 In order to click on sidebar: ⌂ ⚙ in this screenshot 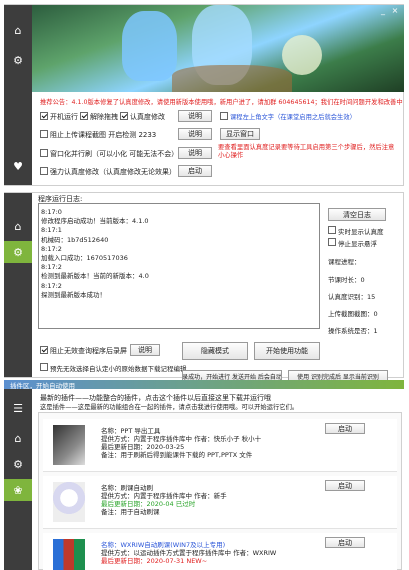, I will do `click(18, 285)`.